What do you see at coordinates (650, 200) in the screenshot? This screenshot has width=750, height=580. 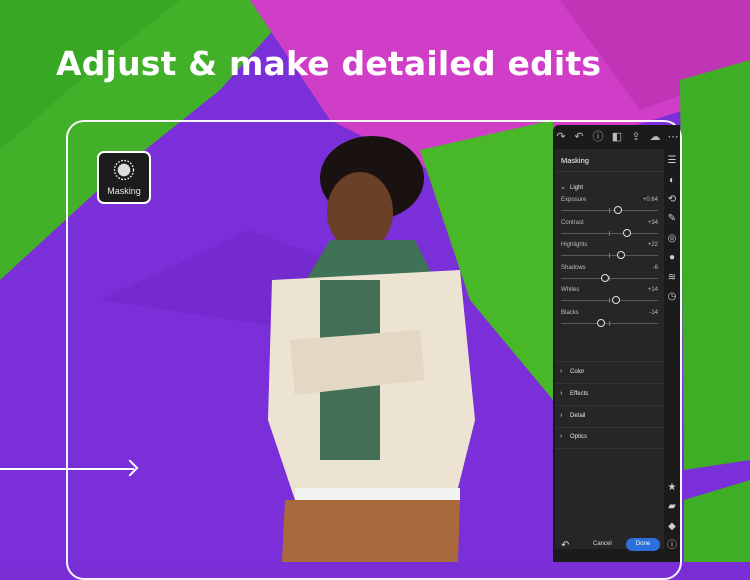 I see `slider-value: +0.64` at bounding box center [650, 200].